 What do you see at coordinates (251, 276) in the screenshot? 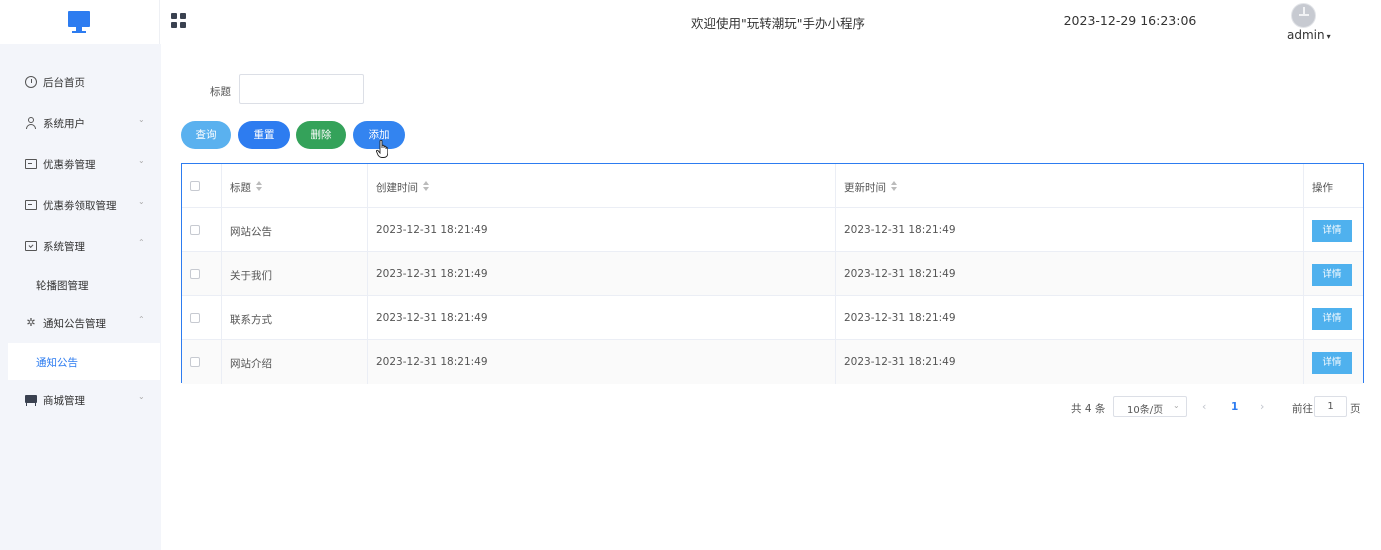
I see `row-title: 关于我们` at bounding box center [251, 276].